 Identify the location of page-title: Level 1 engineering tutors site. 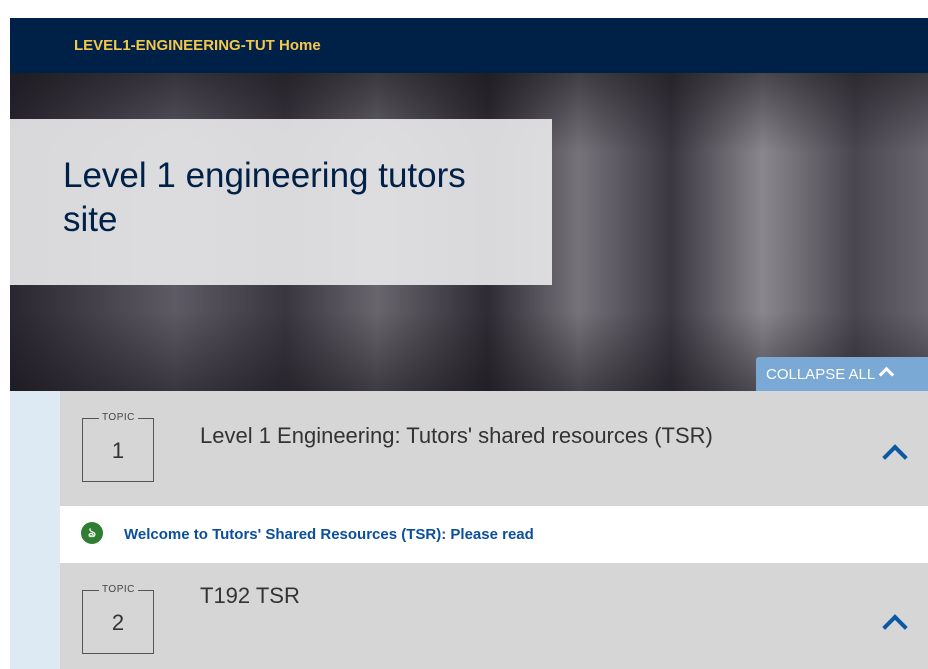
(264, 197).